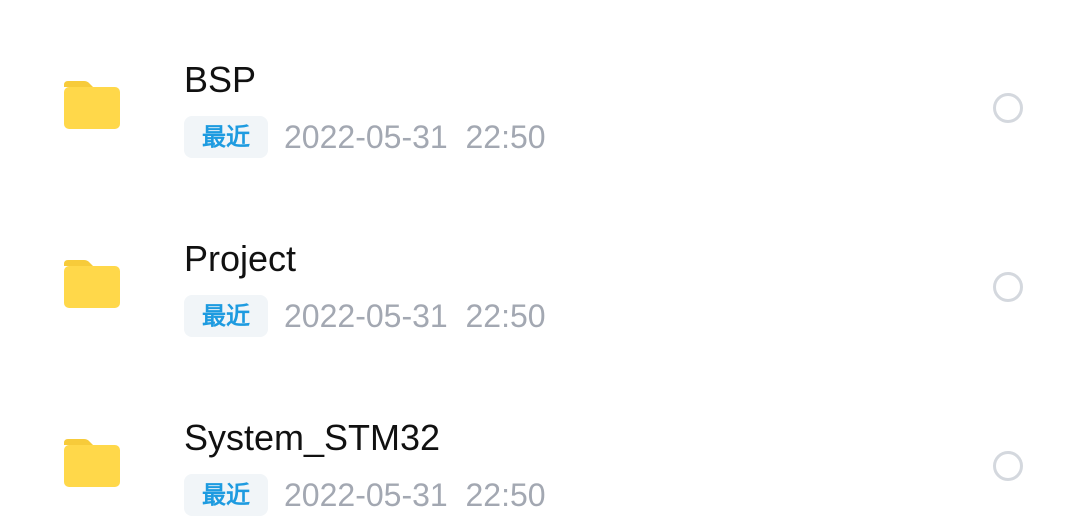 The width and height of the screenshot is (1080, 523). Describe the element at coordinates (312, 437) in the screenshot. I see `file-name: System_STM32` at that location.